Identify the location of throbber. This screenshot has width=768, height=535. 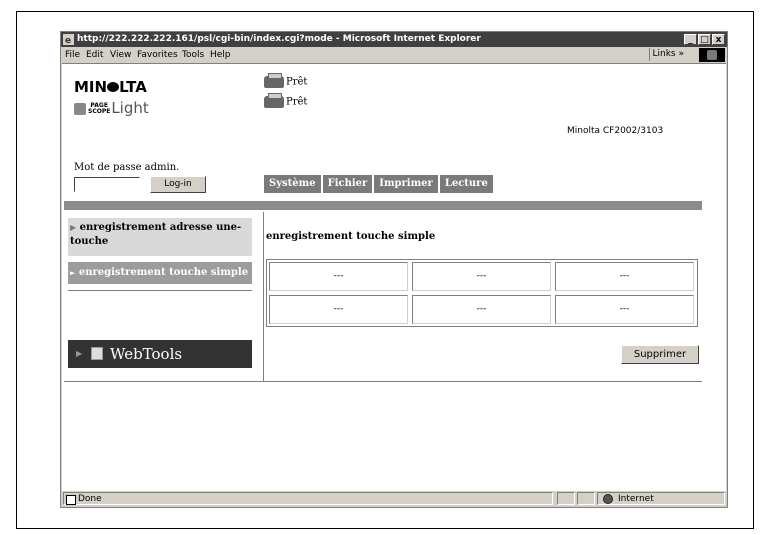
(712, 55).